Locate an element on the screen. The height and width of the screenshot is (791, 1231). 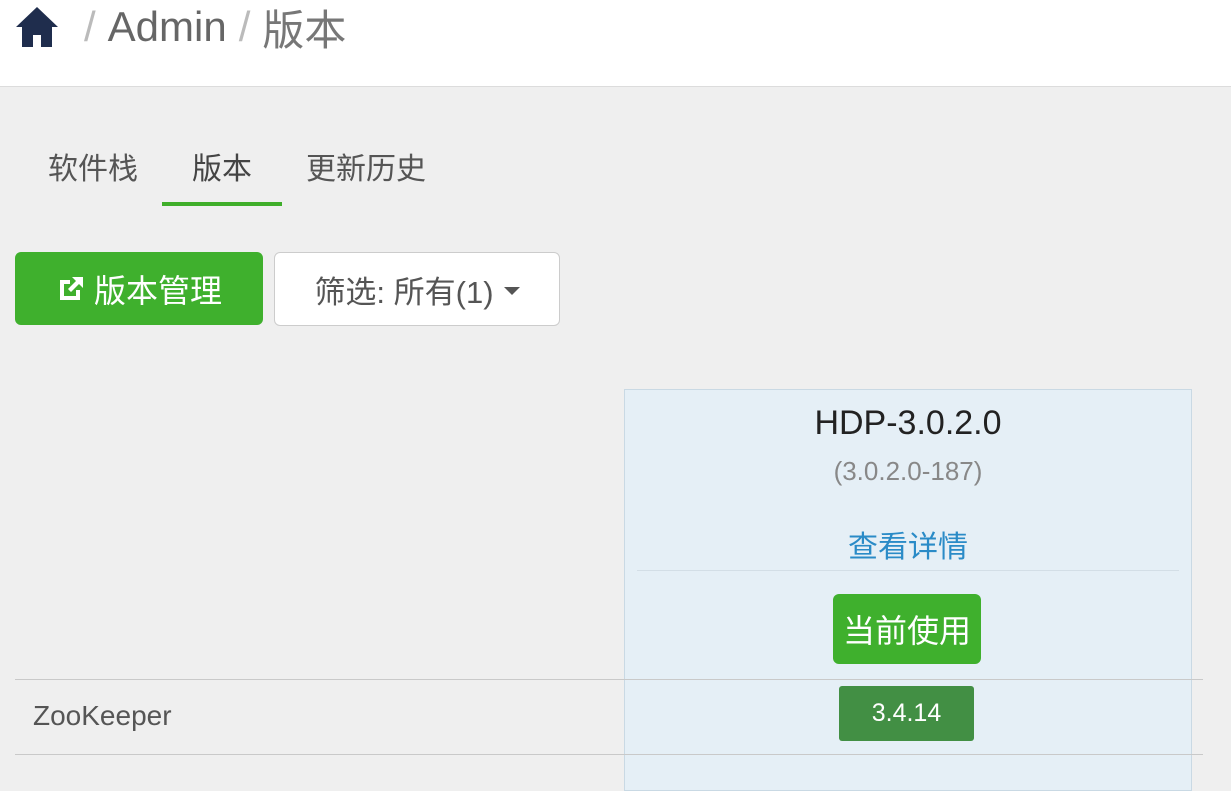
breadcrumb-admin: Admin is located at coordinates (167, 27).